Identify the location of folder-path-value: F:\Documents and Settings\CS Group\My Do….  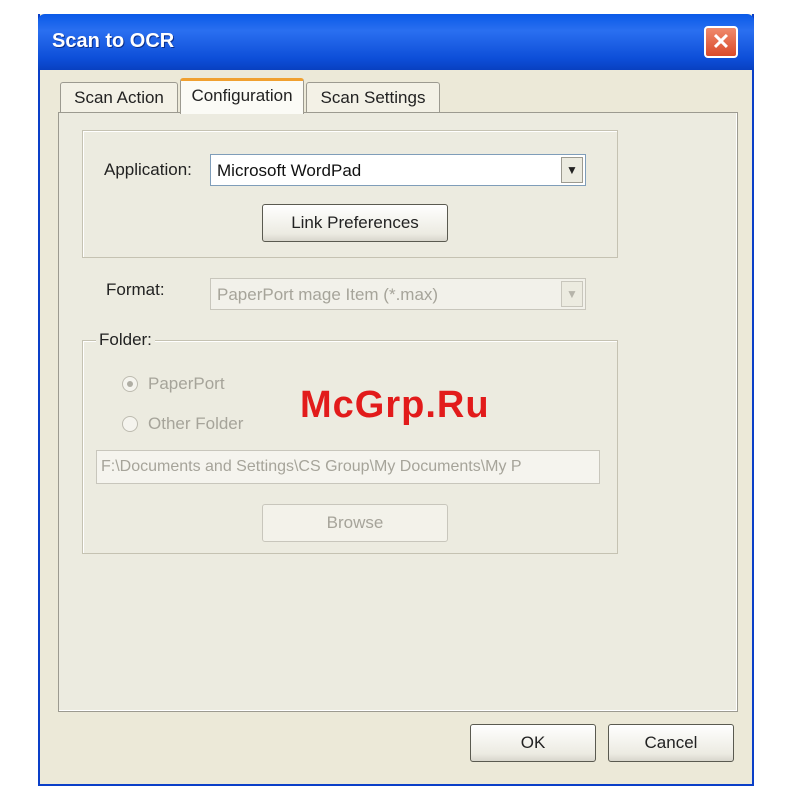
(311, 466).